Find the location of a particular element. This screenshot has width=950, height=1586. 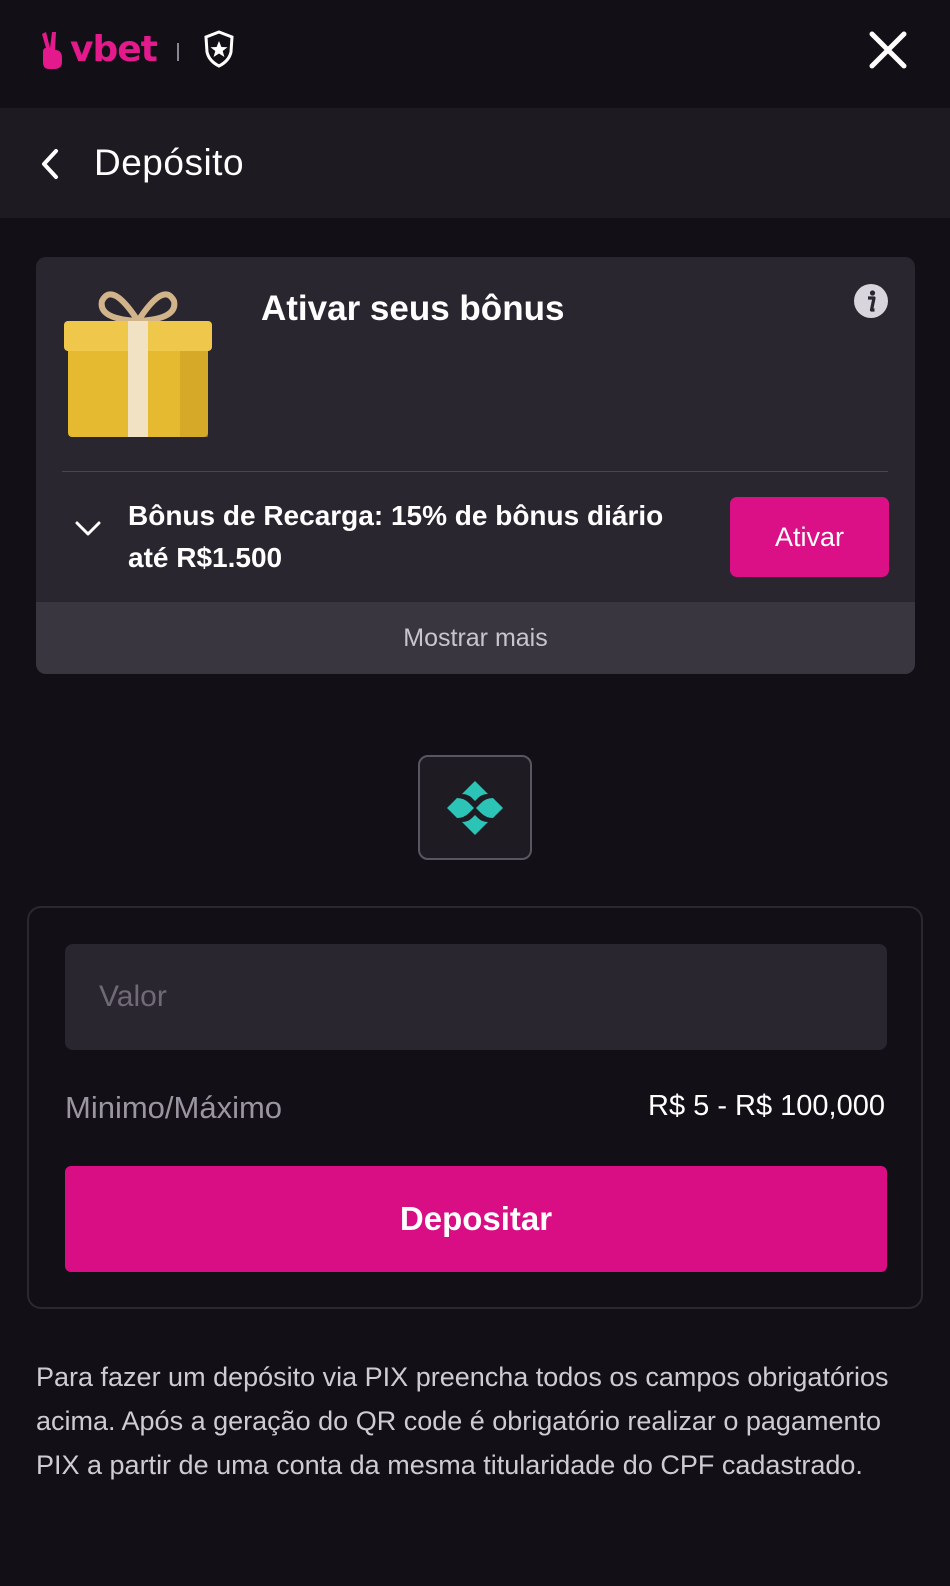

minmax-value: R$ 5 - R$ 100,000 is located at coordinates (766, 1106).